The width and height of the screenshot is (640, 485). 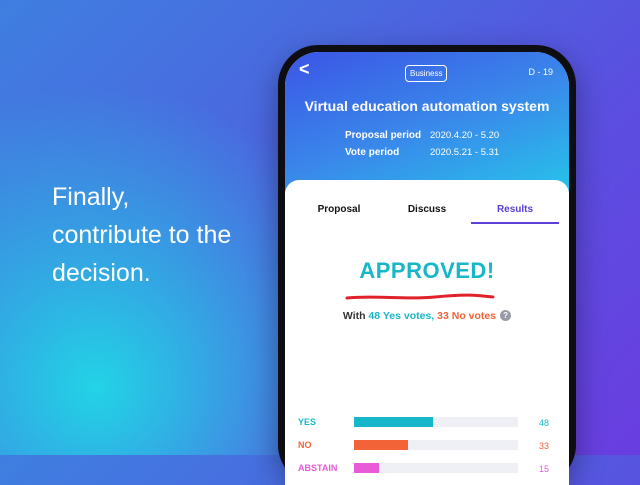 I want to click on tagline-line-2: contribute to the, so click(x=142, y=235).